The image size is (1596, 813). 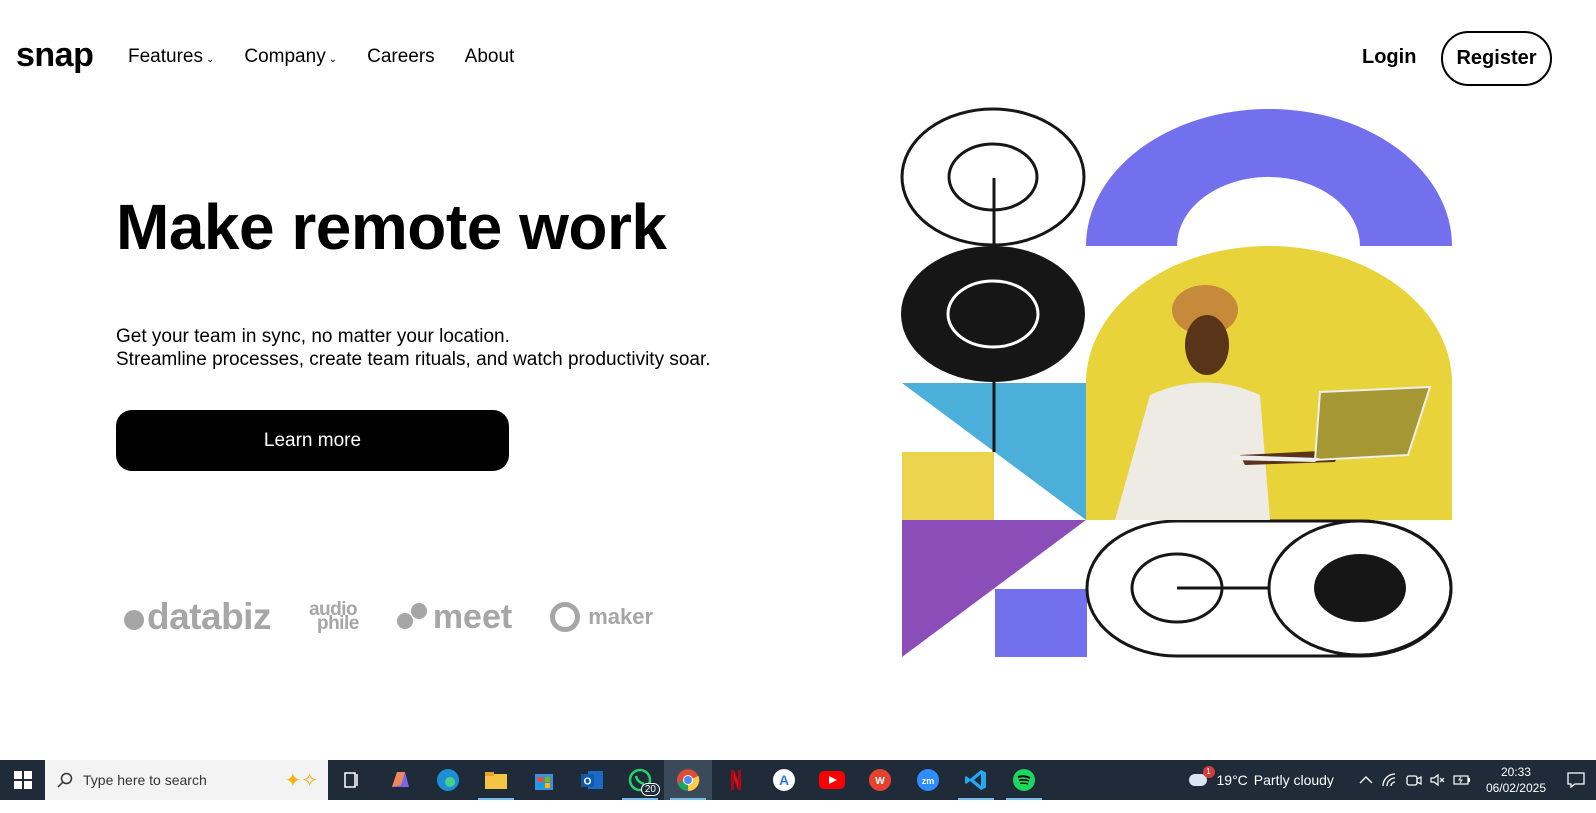 I want to click on chevron-up-icon, so click(x=1366, y=780).